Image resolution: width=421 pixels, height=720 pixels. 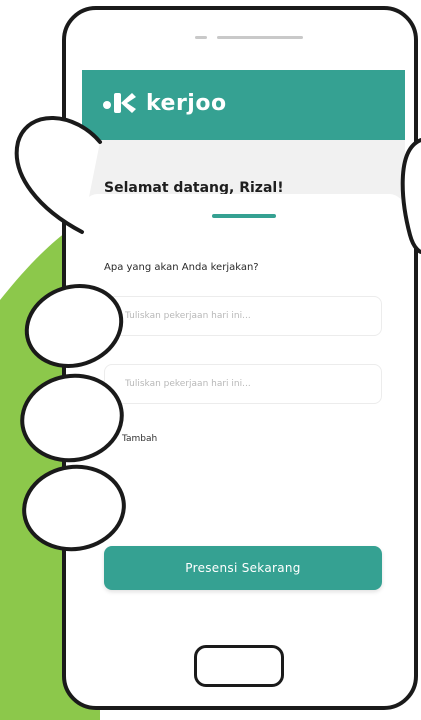 What do you see at coordinates (239, 666) in the screenshot?
I see `phone-home-button` at bounding box center [239, 666].